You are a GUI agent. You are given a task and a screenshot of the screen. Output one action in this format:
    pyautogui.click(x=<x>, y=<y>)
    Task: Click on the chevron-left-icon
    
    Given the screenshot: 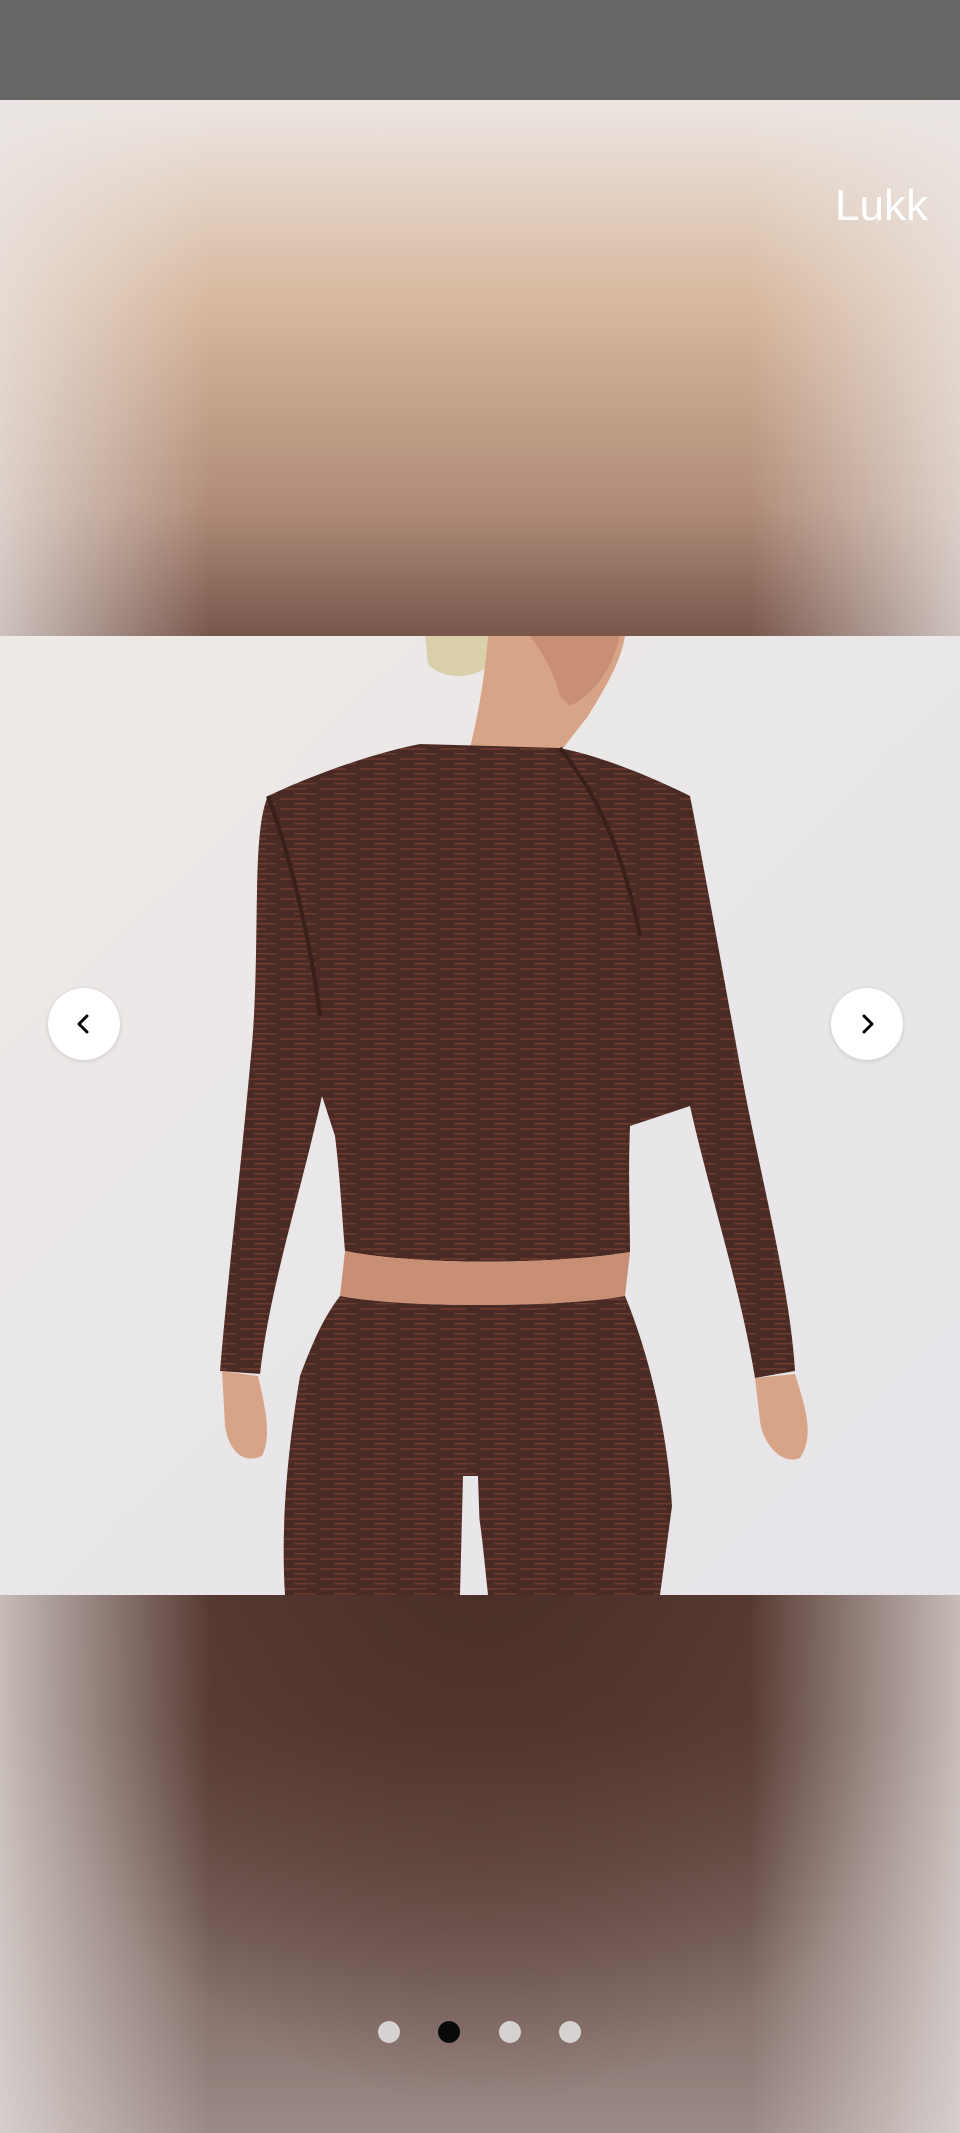 What is the action you would take?
    pyautogui.click(x=83, y=1024)
    